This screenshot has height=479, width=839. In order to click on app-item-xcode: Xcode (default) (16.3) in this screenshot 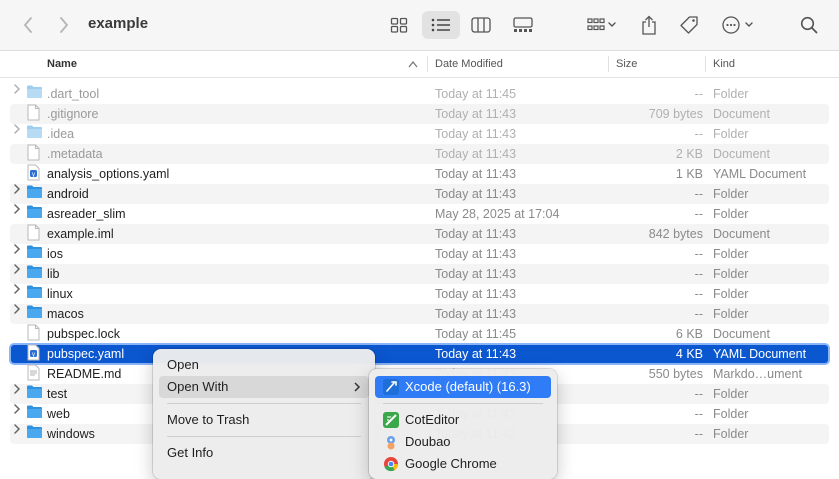, I will do `click(463, 387)`.